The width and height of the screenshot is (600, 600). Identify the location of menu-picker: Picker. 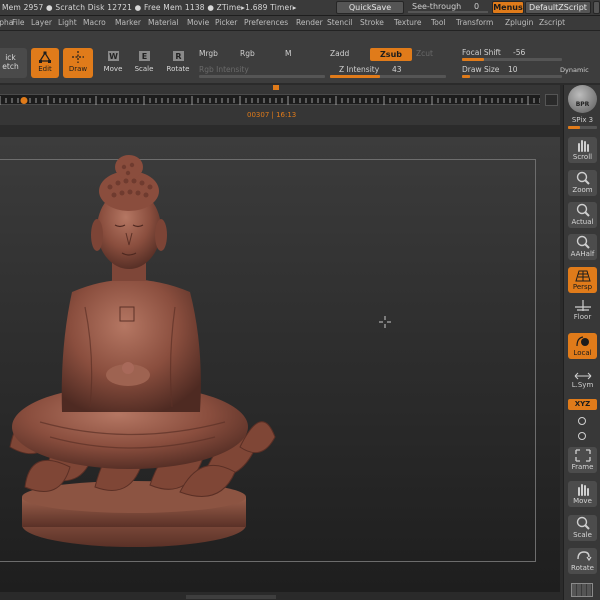
(226, 22).